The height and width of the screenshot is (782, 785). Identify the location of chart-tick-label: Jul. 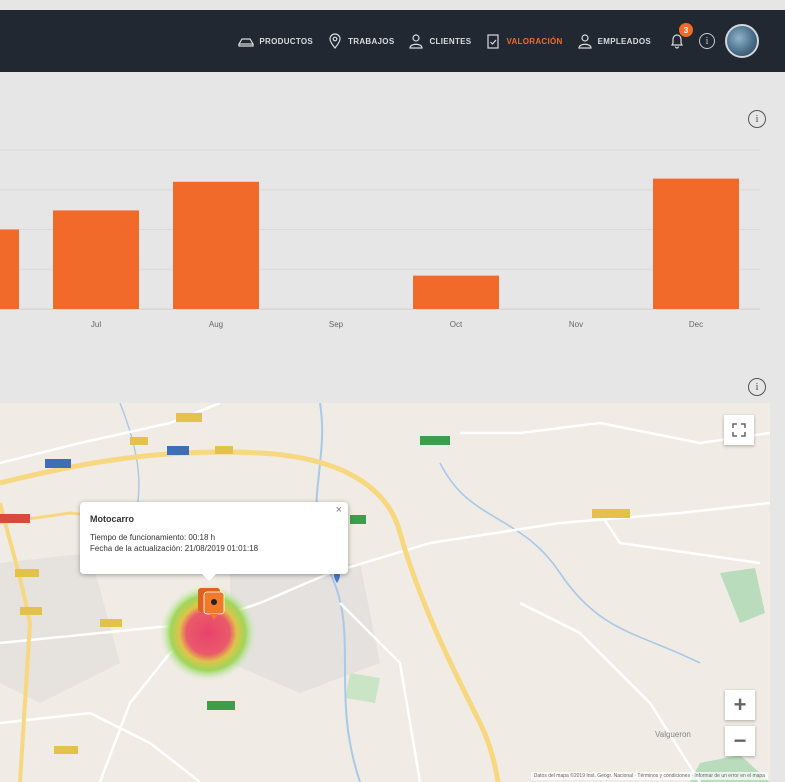
(96, 324).